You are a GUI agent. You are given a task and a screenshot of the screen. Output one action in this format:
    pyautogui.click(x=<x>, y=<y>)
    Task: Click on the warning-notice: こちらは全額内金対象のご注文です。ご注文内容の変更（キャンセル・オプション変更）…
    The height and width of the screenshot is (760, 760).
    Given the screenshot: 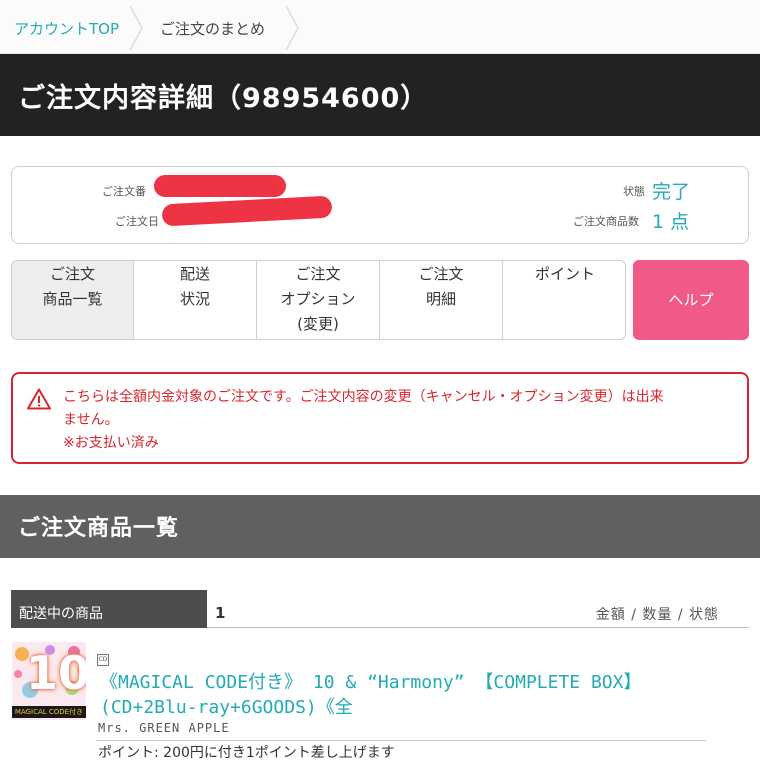 What is the action you would take?
    pyautogui.click(x=380, y=418)
    